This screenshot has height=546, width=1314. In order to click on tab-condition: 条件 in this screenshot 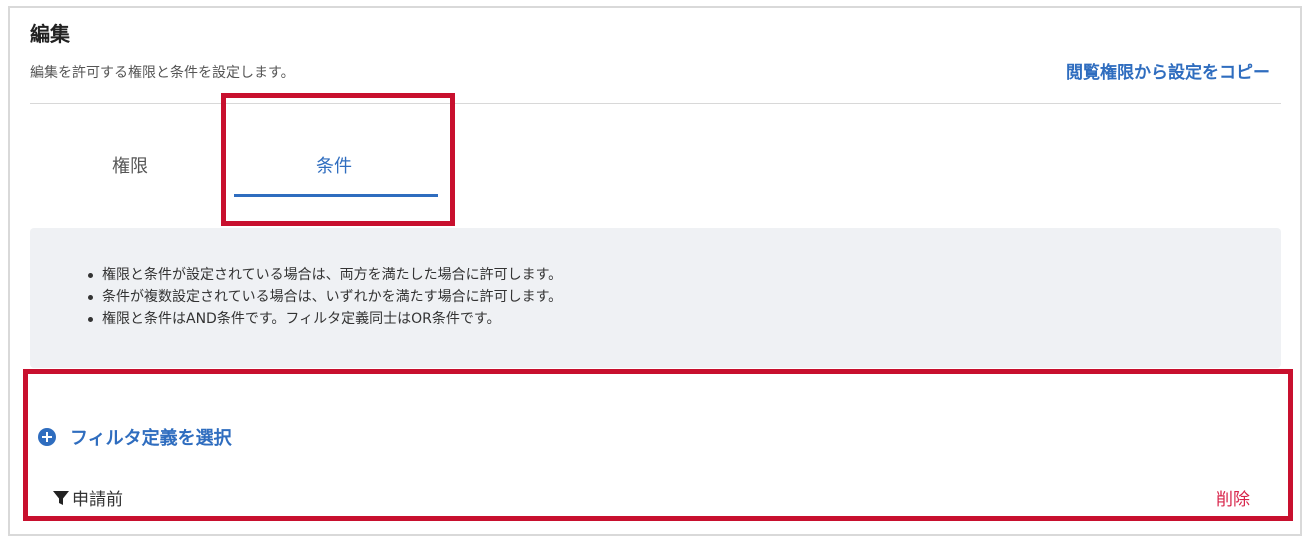, I will do `click(334, 165)`.